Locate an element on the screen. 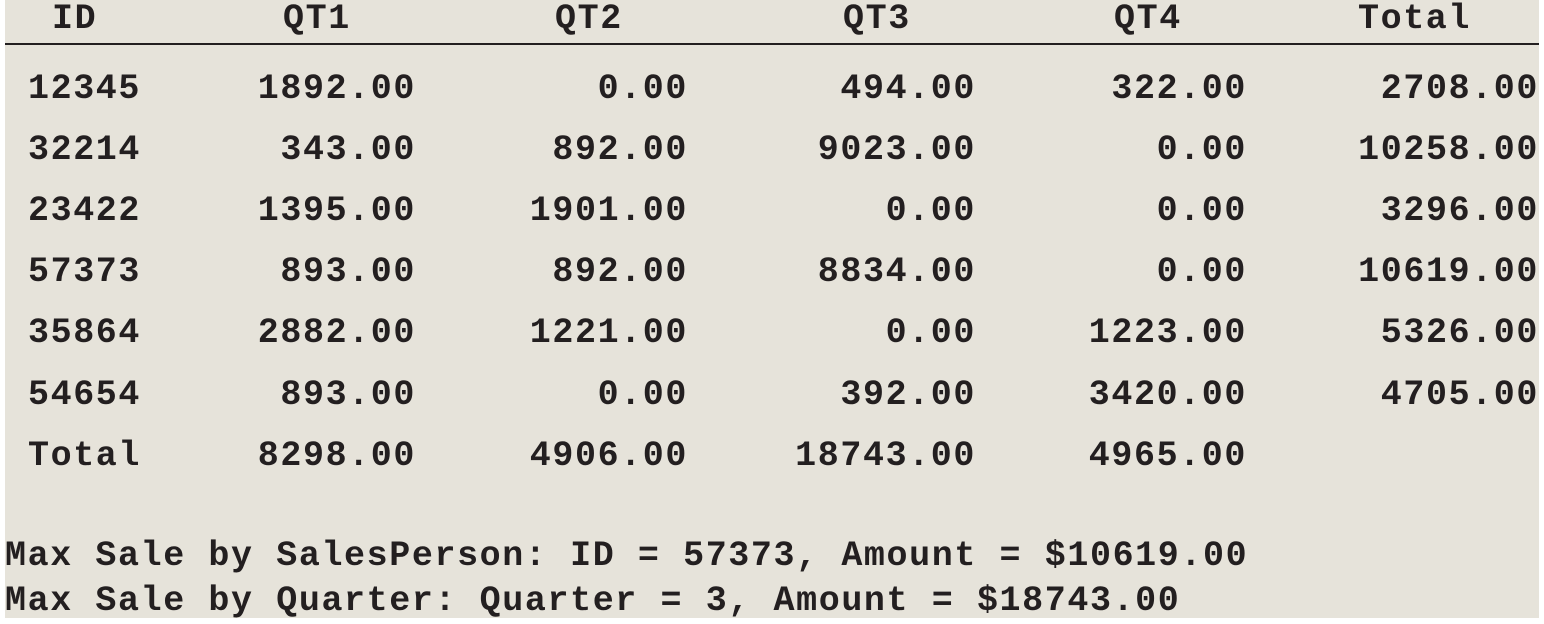 This screenshot has height=624, width=1544. table-header: ID QT1 QT2 QT3 QT4 Total is located at coordinates (772, 22).